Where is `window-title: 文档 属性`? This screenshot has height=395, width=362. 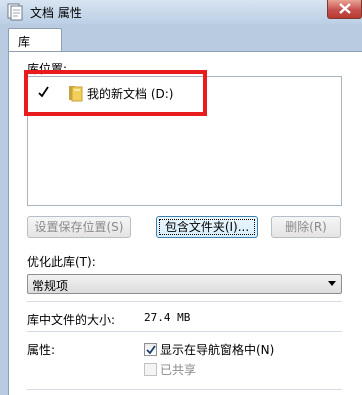
window-title: 文档 属性 is located at coordinates (56, 13).